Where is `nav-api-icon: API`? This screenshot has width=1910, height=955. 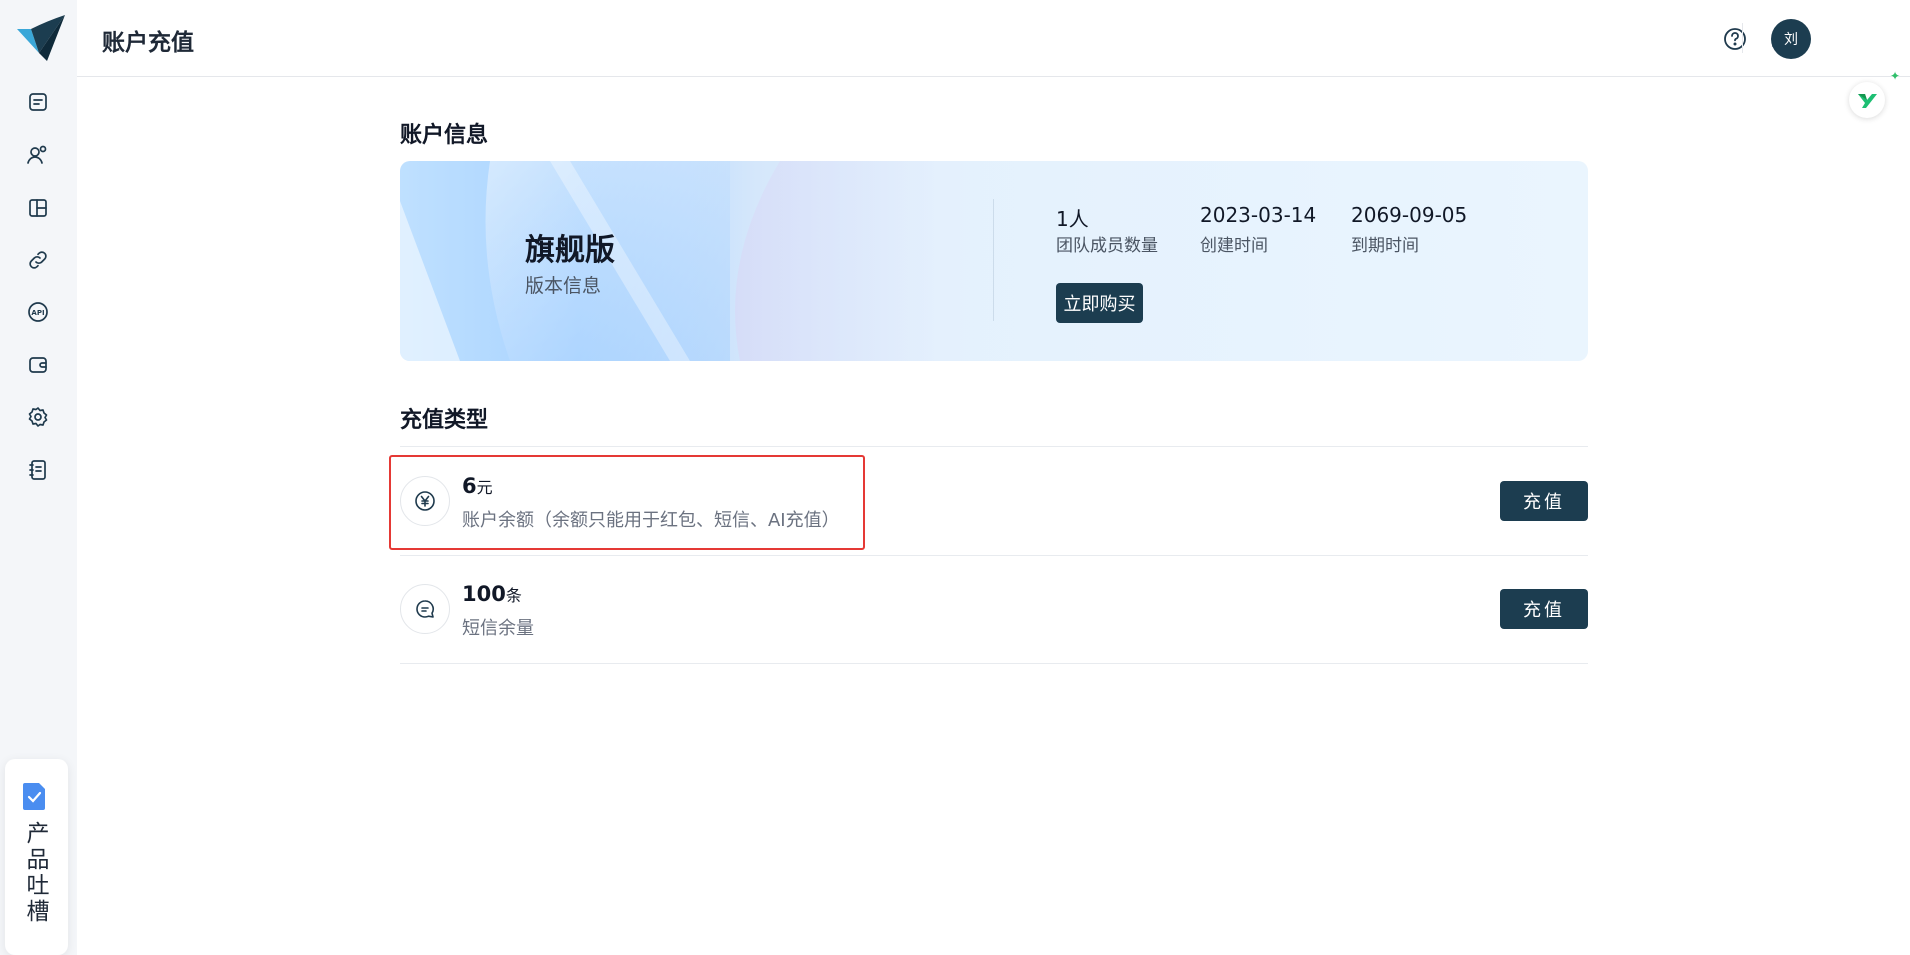
nav-api-icon: API is located at coordinates (38, 312).